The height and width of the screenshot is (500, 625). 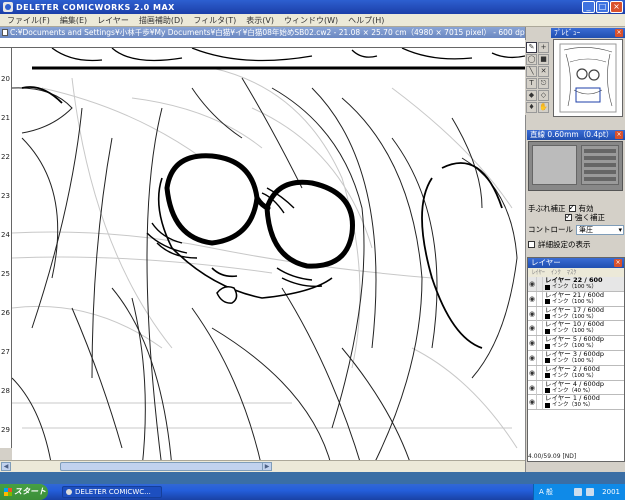 What do you see at coordinates (590, 492) in the screenshot?
I see `volume-icon` at bounding box center [590, 492].